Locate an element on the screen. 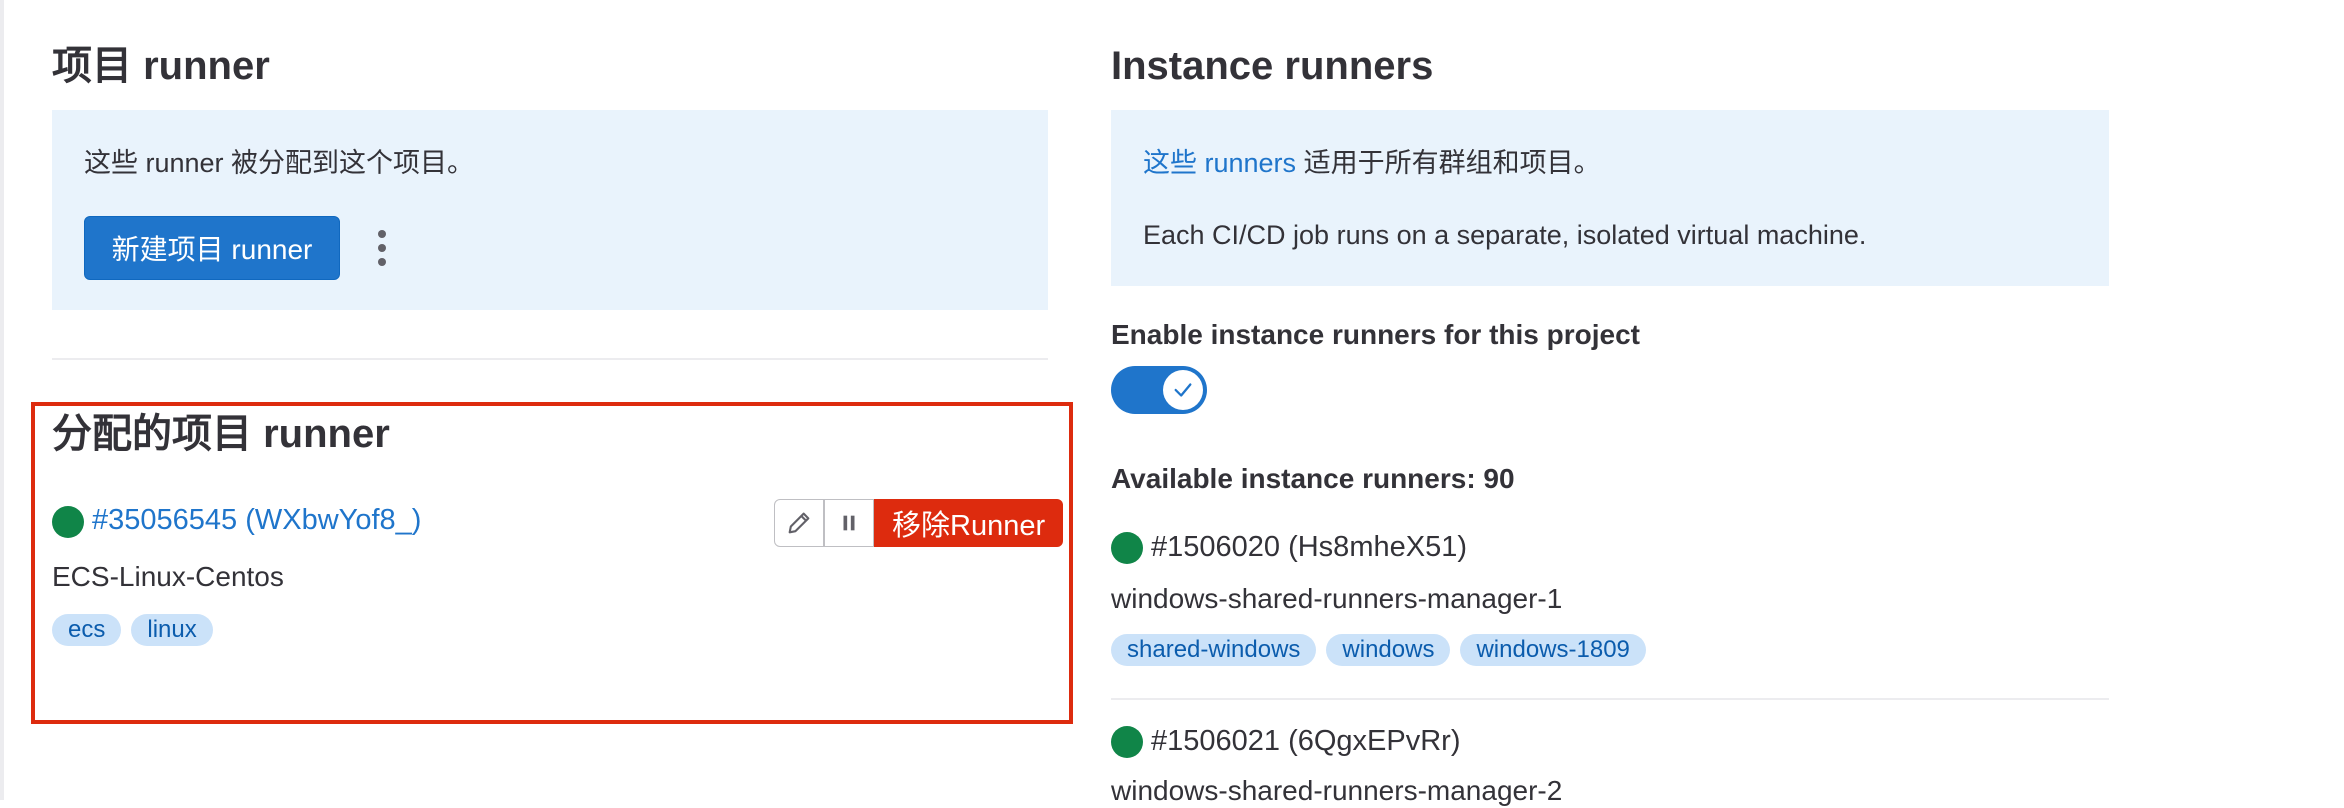  instance-runners-toggle is located at coordinates (1159, 390).